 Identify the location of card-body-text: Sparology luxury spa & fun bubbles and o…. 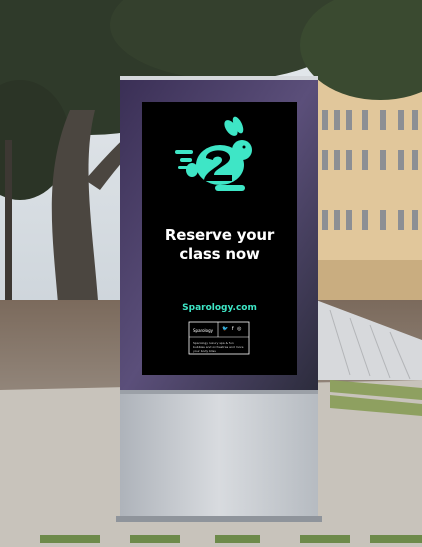
(218, 347).